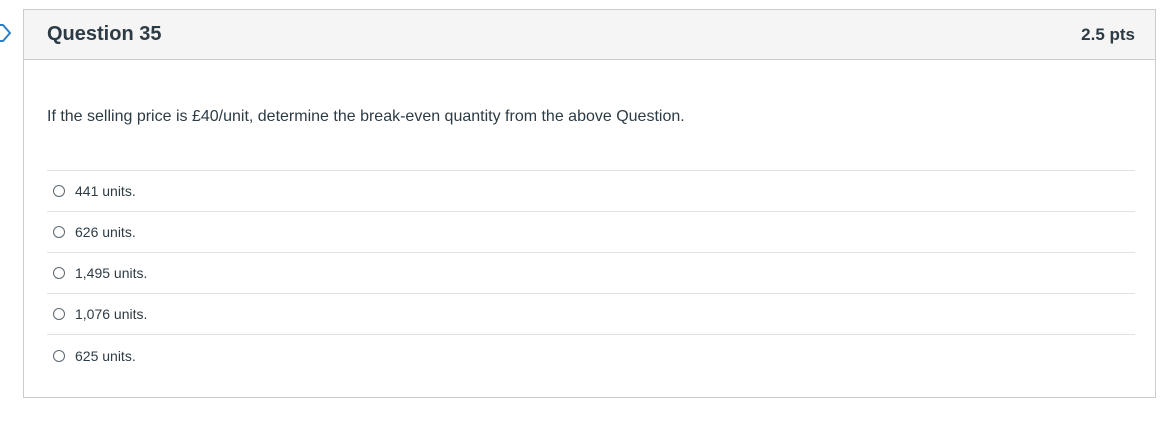 Image resolution: width=1169 pixels, height=421 pixels. What do you see at coordinates (105, 355) in the screenshot?
I see `answer-label: 625 units.` at bounding box center [105, 355].